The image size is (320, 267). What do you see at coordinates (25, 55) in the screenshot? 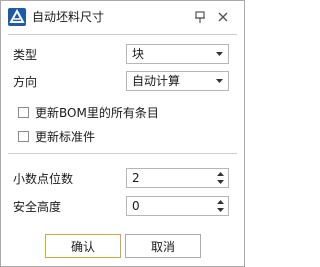
I see `type-label: 类型` at bounding box center [25, 55].